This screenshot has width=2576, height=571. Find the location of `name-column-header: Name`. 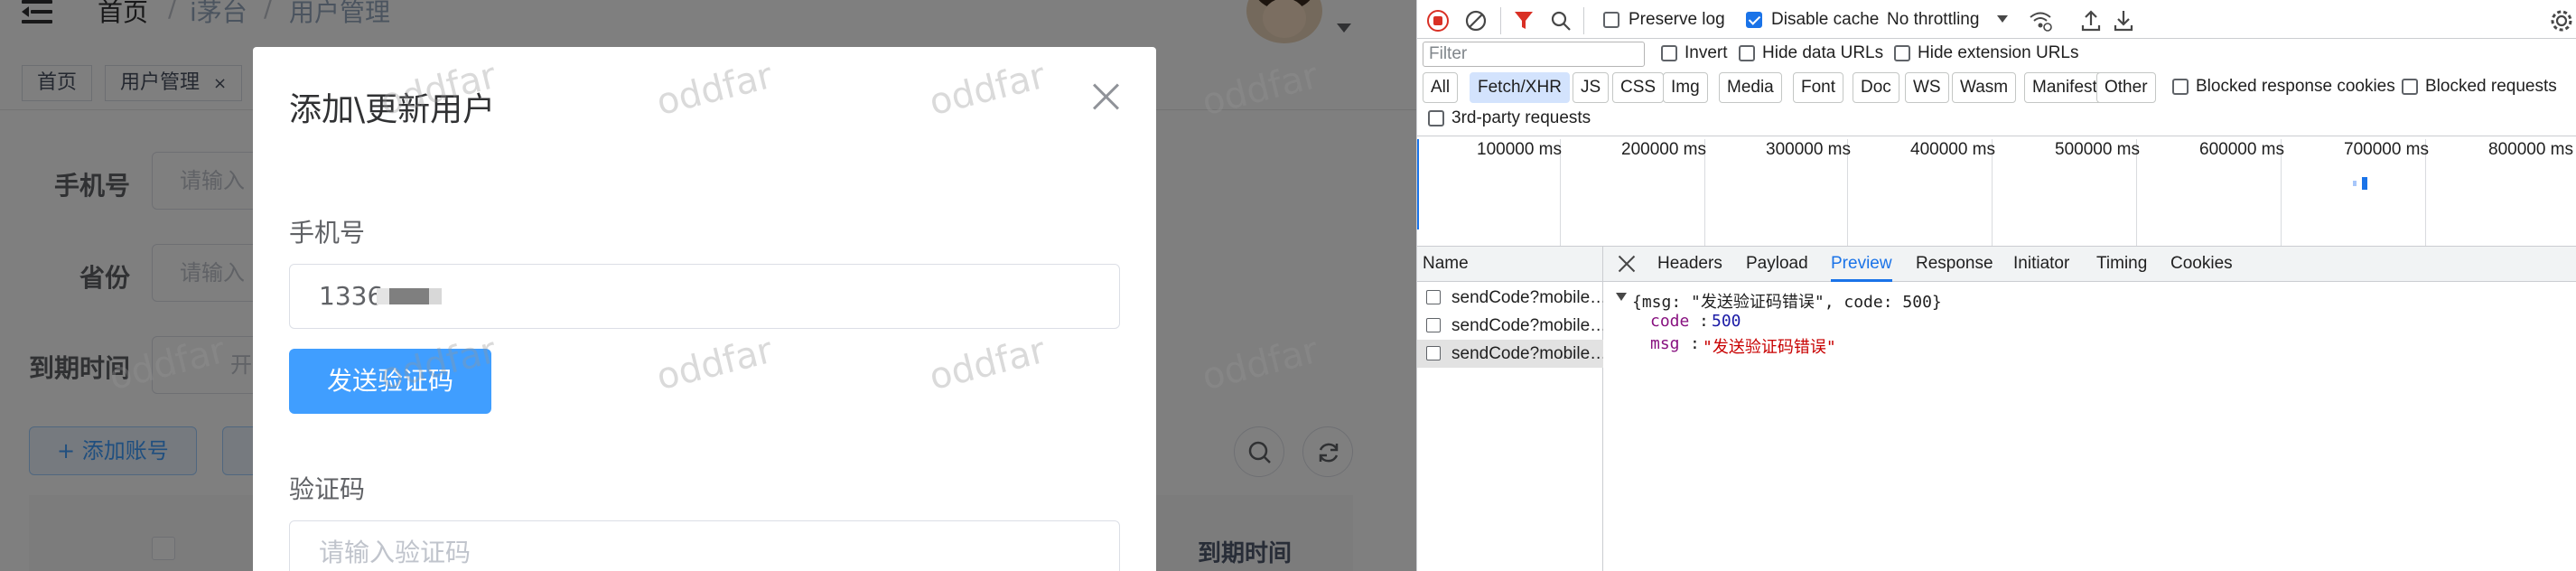

name-column-header: Name is located at coordinates (1446, 264).